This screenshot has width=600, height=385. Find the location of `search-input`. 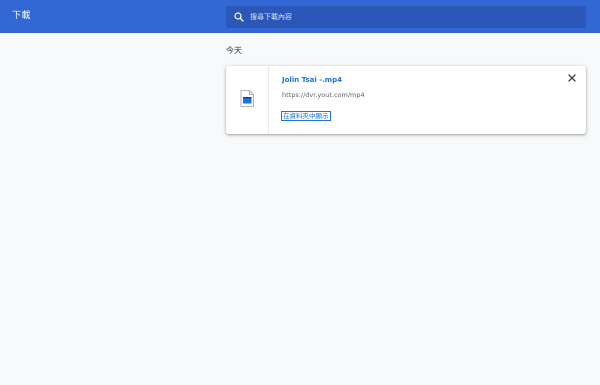

search-input is located at coordinates (415, 17).